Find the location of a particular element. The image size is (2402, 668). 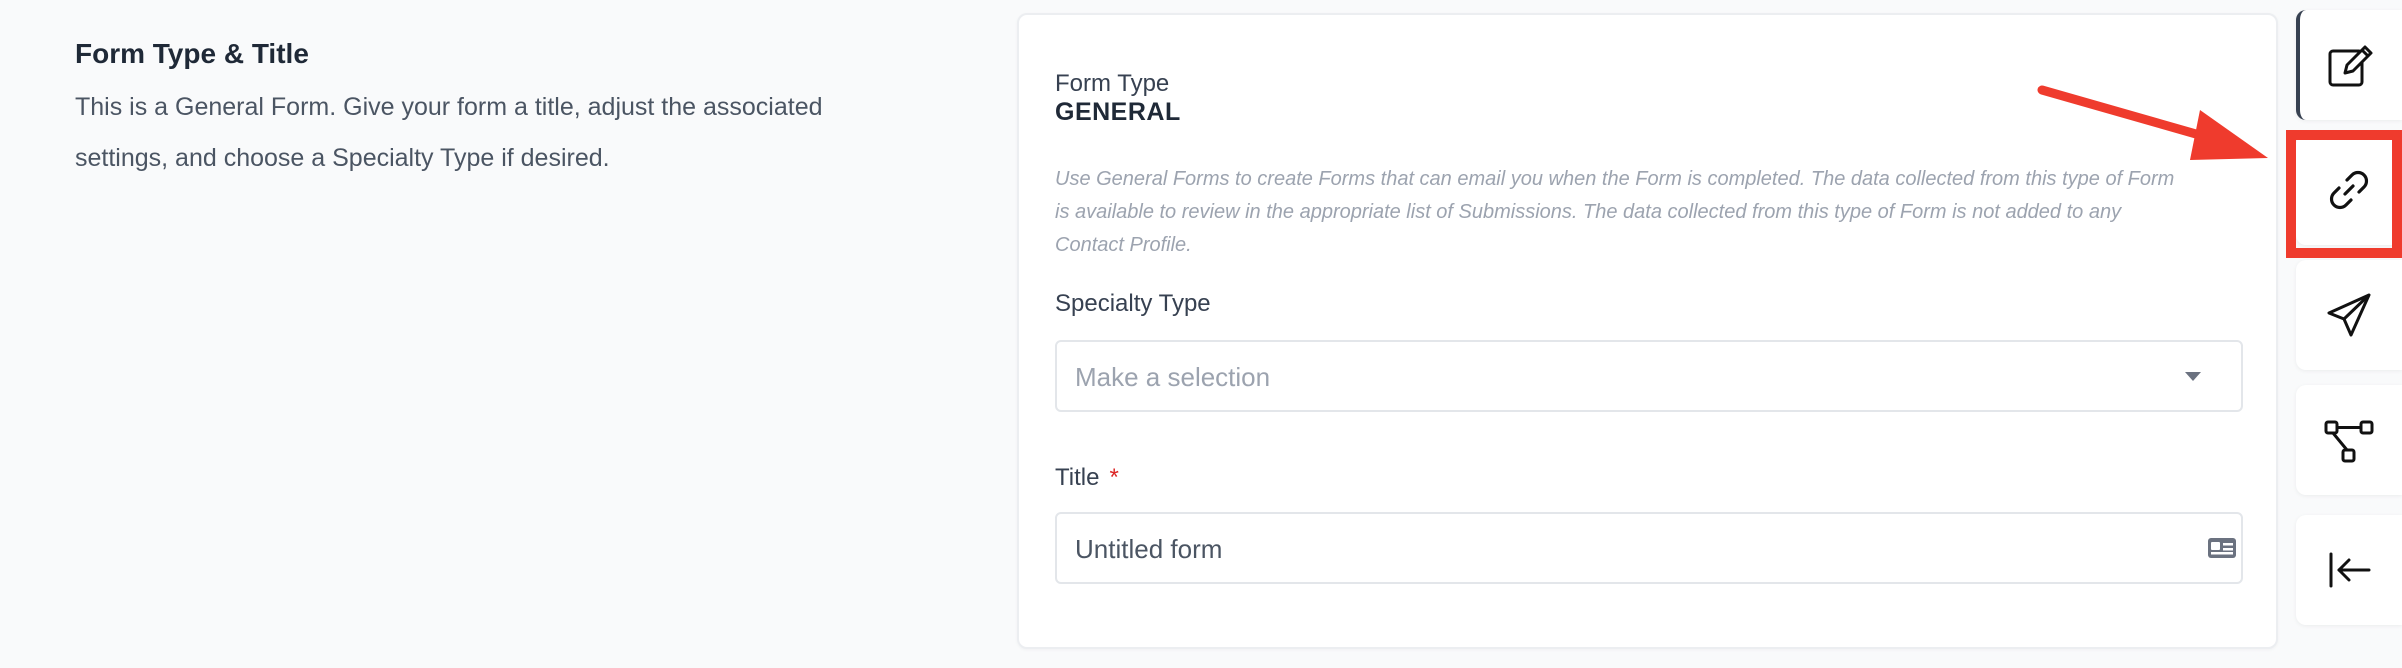

form-type-label: Form Type is located at coordinates (1112, 83).